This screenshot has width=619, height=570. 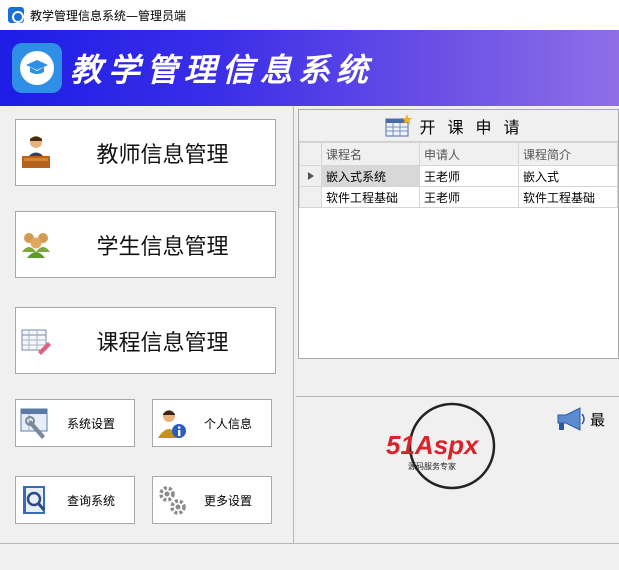 What do you see at coordinates (75, 423) in the screenshot?
I see `system-settings-button: 系统设置` at bounding box center [75, 423].